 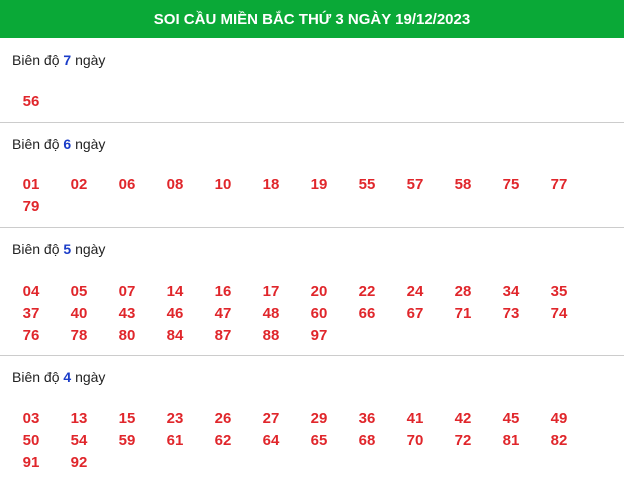 What do you see at coordinates (31, 101) in the screenshot?
I see `lottery-number: 56` at bounding box center [31, 101].